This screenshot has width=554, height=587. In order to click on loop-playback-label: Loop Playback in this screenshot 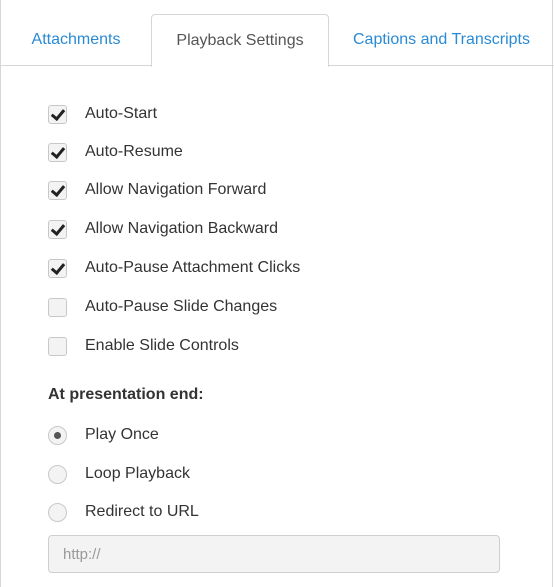, I will do `click(137, 473)`.